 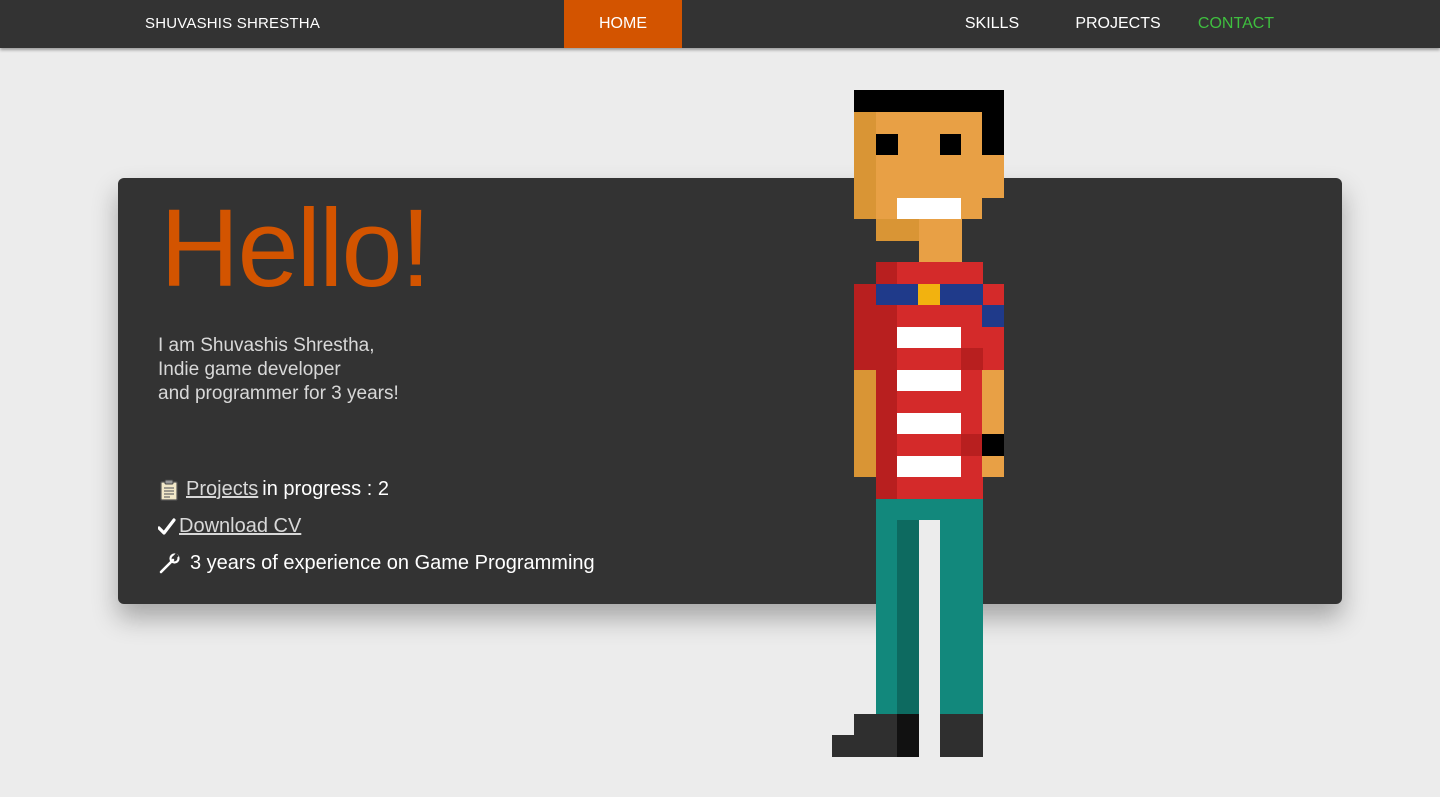 What do you see at coordinates (249, 369) in the screenshot?
I see `intro-line: Indie game developer` at bounding box center [249, 369].